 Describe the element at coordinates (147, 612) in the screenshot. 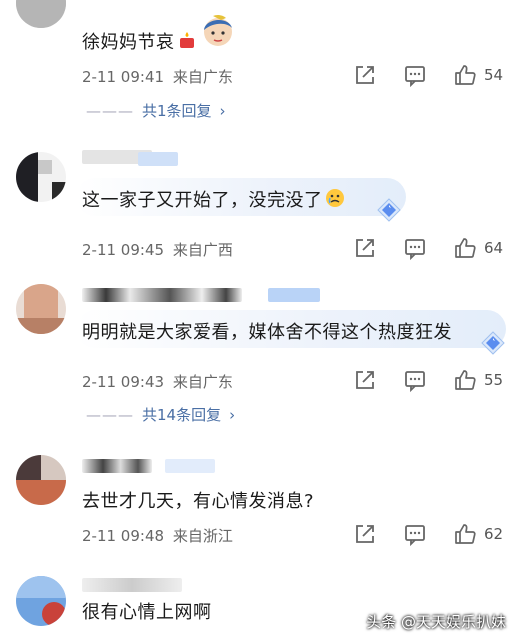

I see `comment-text: 很有心情上网啊` at that location.